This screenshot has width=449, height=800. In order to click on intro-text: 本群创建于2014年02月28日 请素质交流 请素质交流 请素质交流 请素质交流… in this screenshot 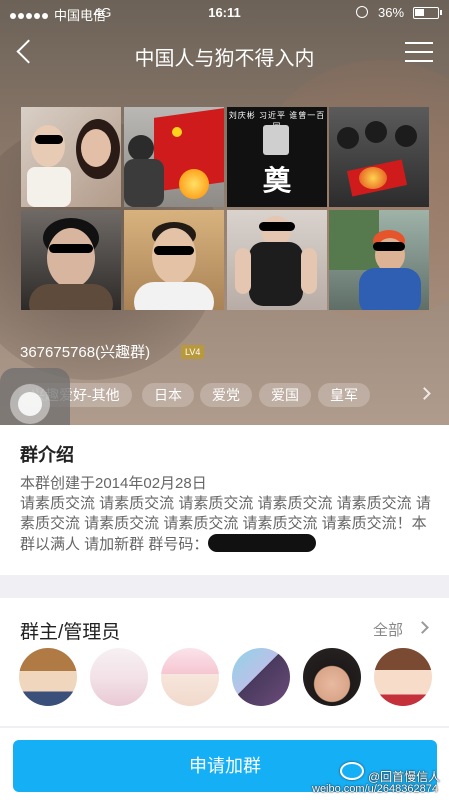, I will do `click(230, 514)`.